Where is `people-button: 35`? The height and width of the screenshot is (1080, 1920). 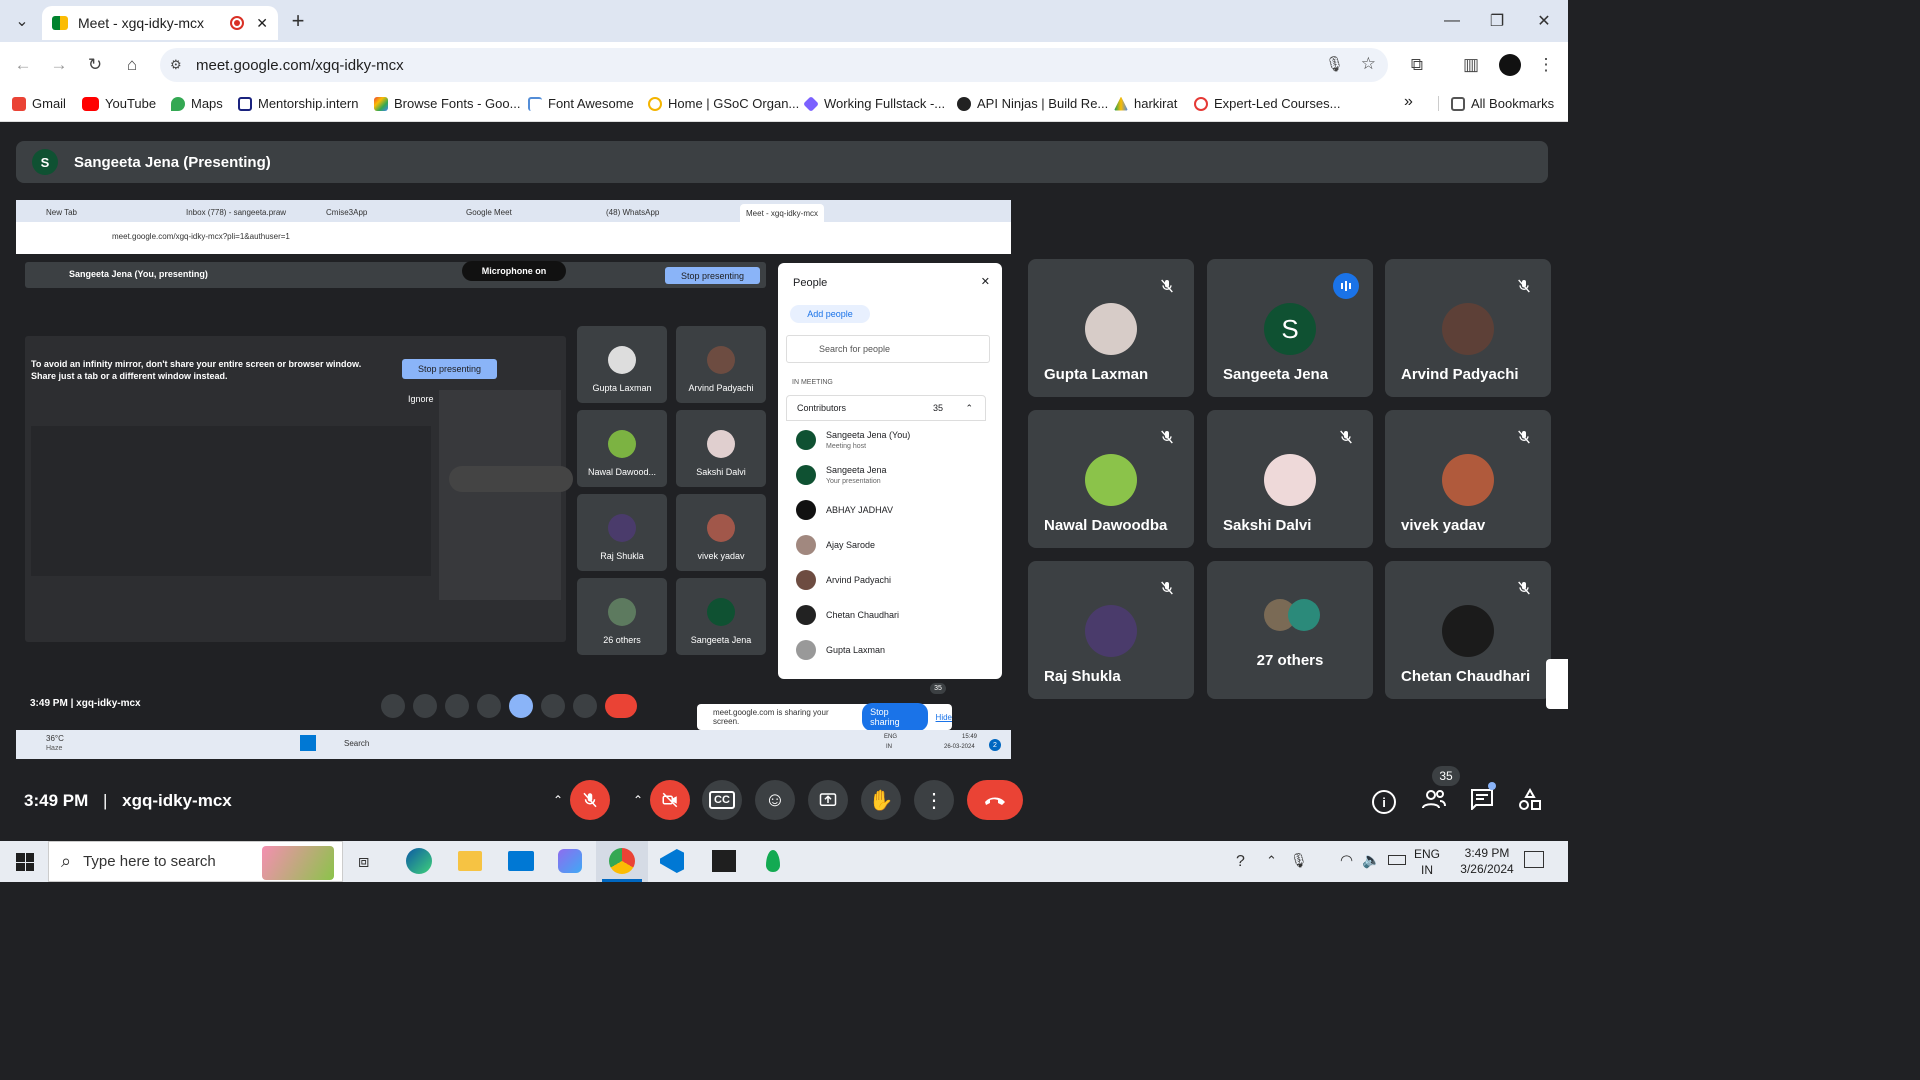 people-button: 35 is located at coordinates (1440, 791).